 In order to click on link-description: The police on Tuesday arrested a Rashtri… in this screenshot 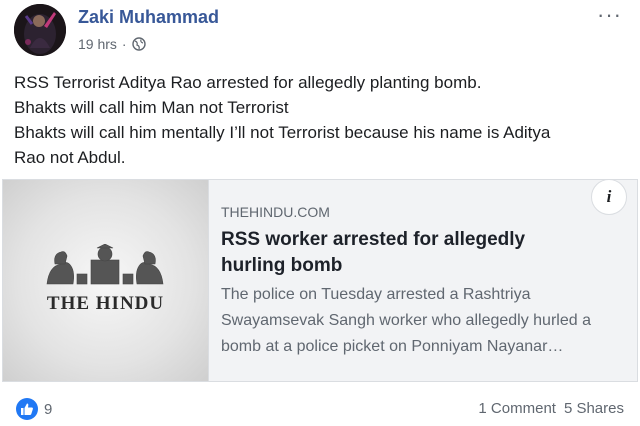, I will do `click(406, 320)`.